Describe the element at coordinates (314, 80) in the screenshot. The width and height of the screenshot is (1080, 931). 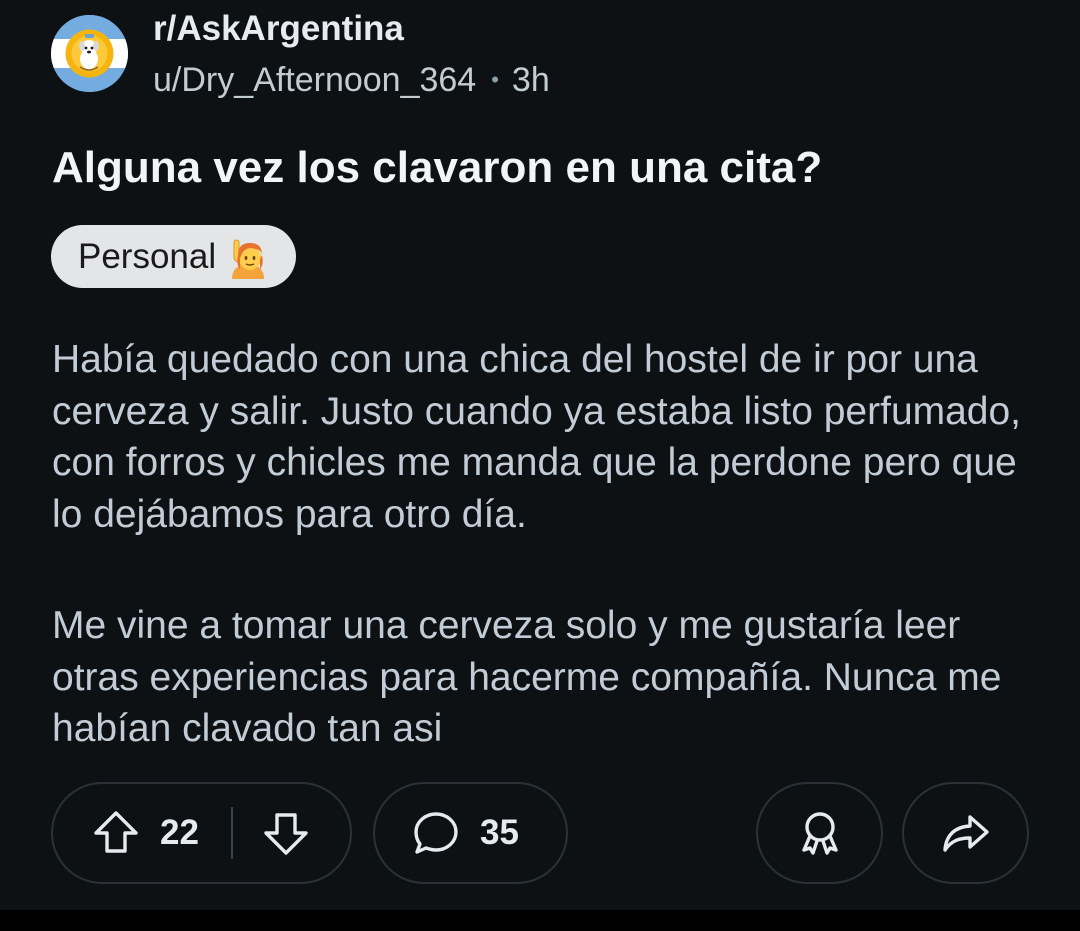
I see `author-name: u/Dry_Afternoon_364` at that location.